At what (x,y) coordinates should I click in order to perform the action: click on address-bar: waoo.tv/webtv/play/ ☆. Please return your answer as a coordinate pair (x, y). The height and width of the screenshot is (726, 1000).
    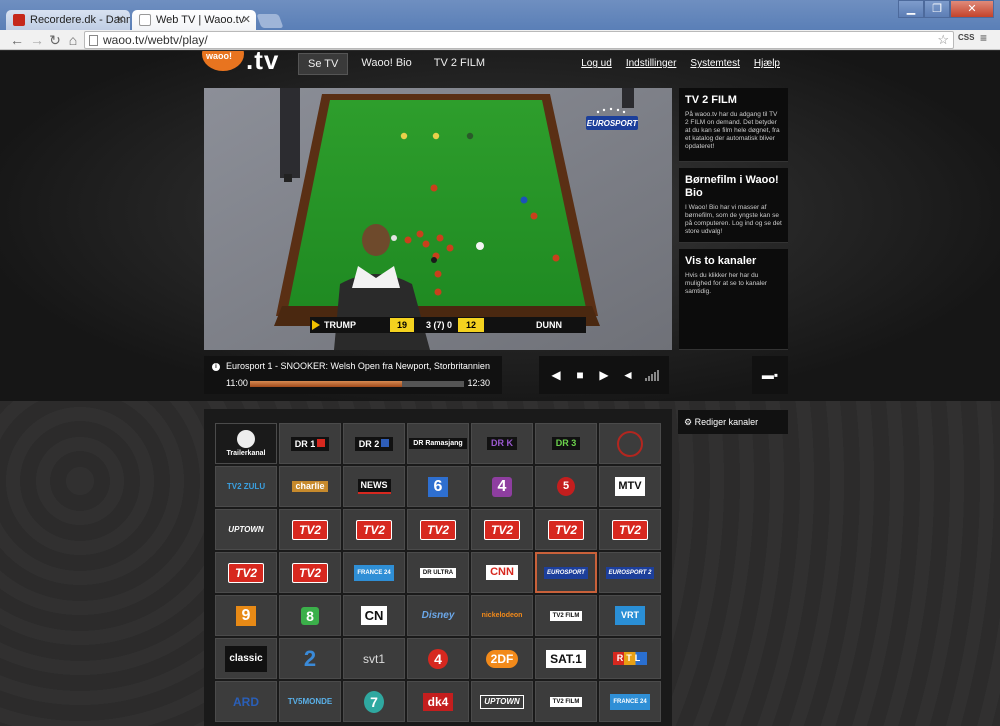
    Looking at the image, I should click on (519, 40).